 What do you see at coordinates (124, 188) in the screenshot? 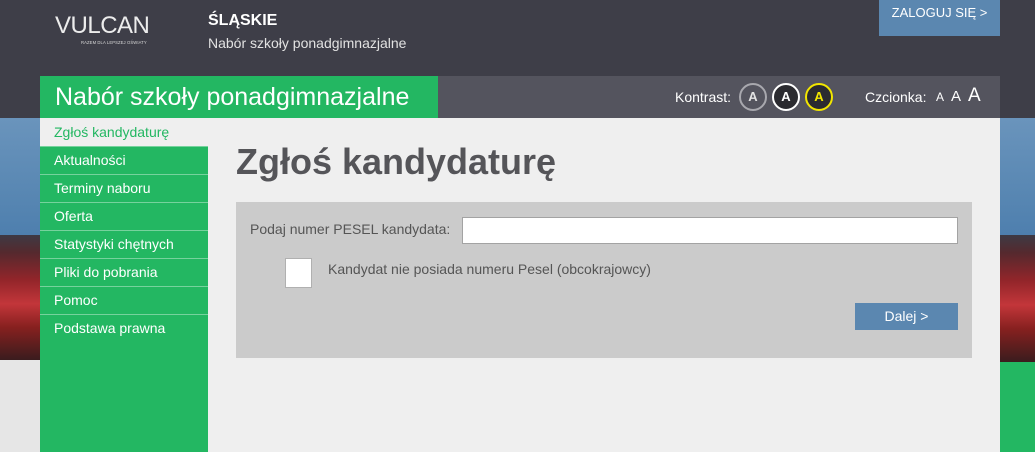
I see `sidebar-item-terminy-naboru: Terminy naboru` at bounding box center [124, 188].